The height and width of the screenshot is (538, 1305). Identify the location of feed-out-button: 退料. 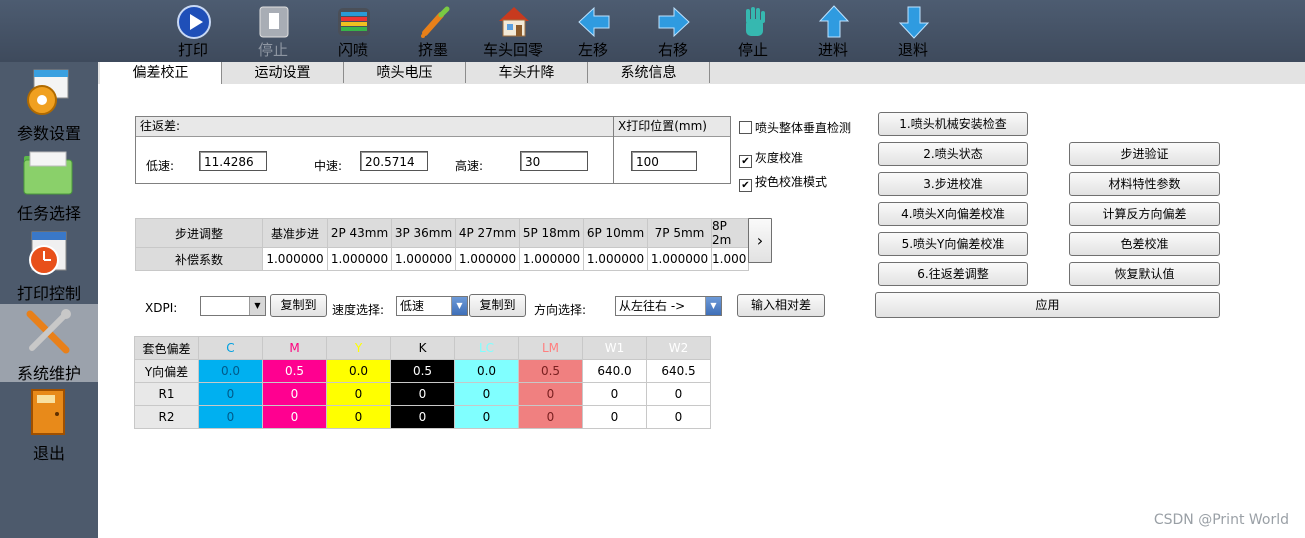
(913, 31).